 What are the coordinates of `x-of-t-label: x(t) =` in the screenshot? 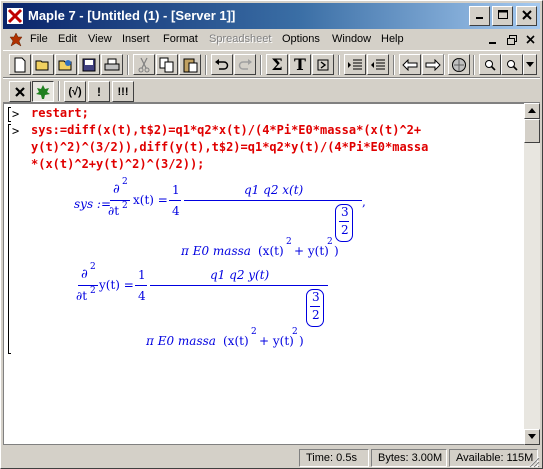 It's located at (150, 200).